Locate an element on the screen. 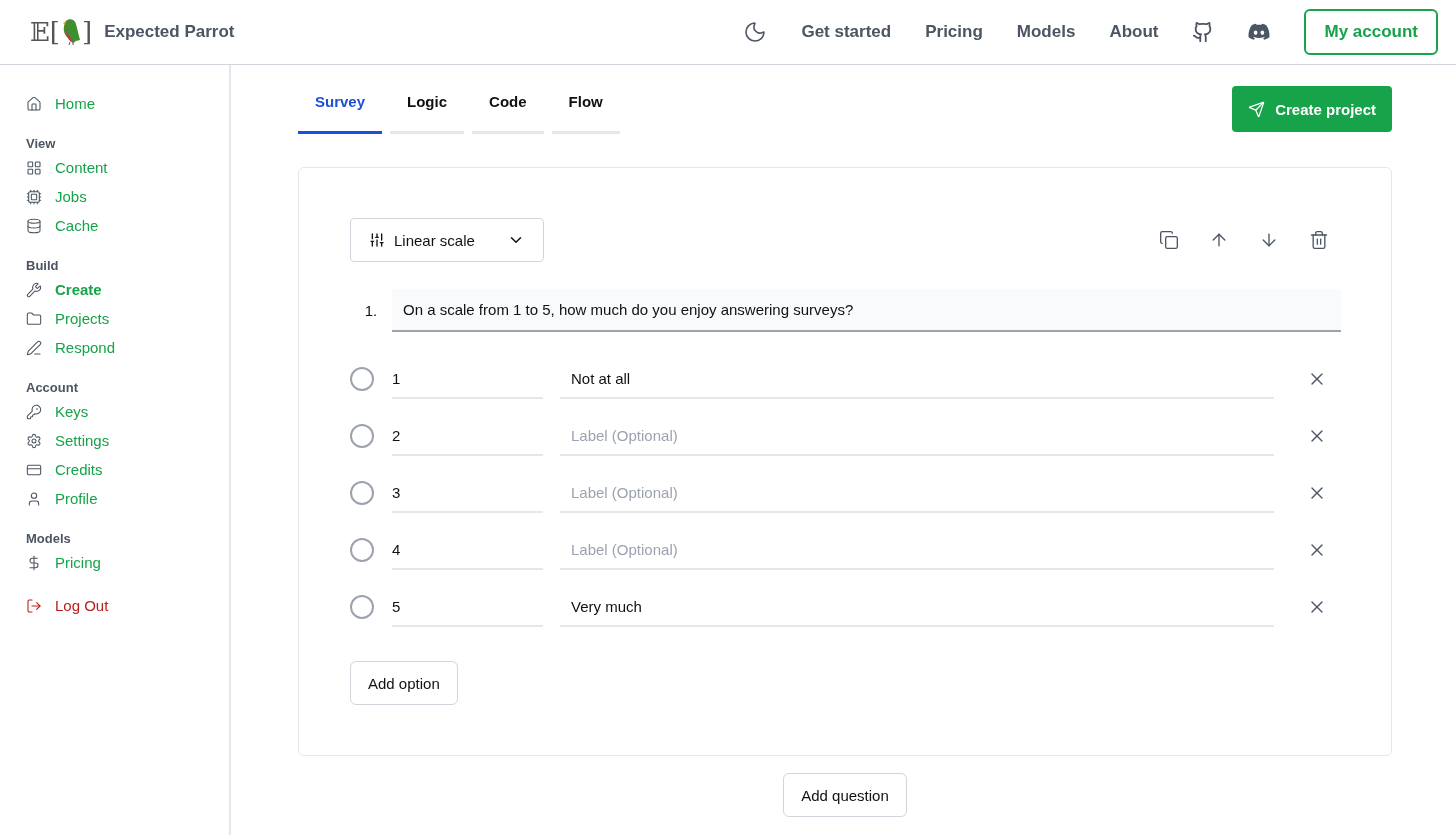  sliders-icon is located at coordinates (377, 240).